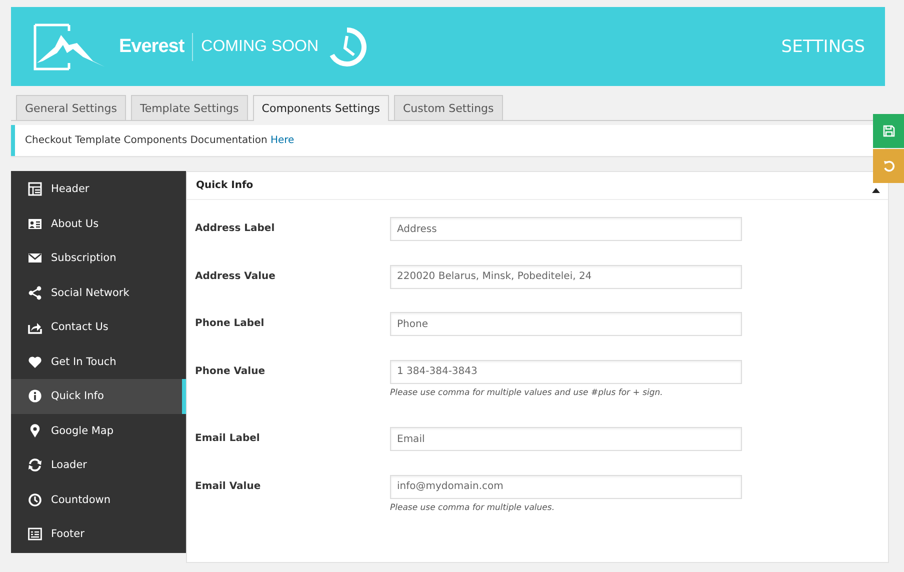 This screenshot has width=904, height=572. What do you see at coordinates (151, 47) in the screenshot?
I see `logo-name: Everest` at bounding box center [151, 47].